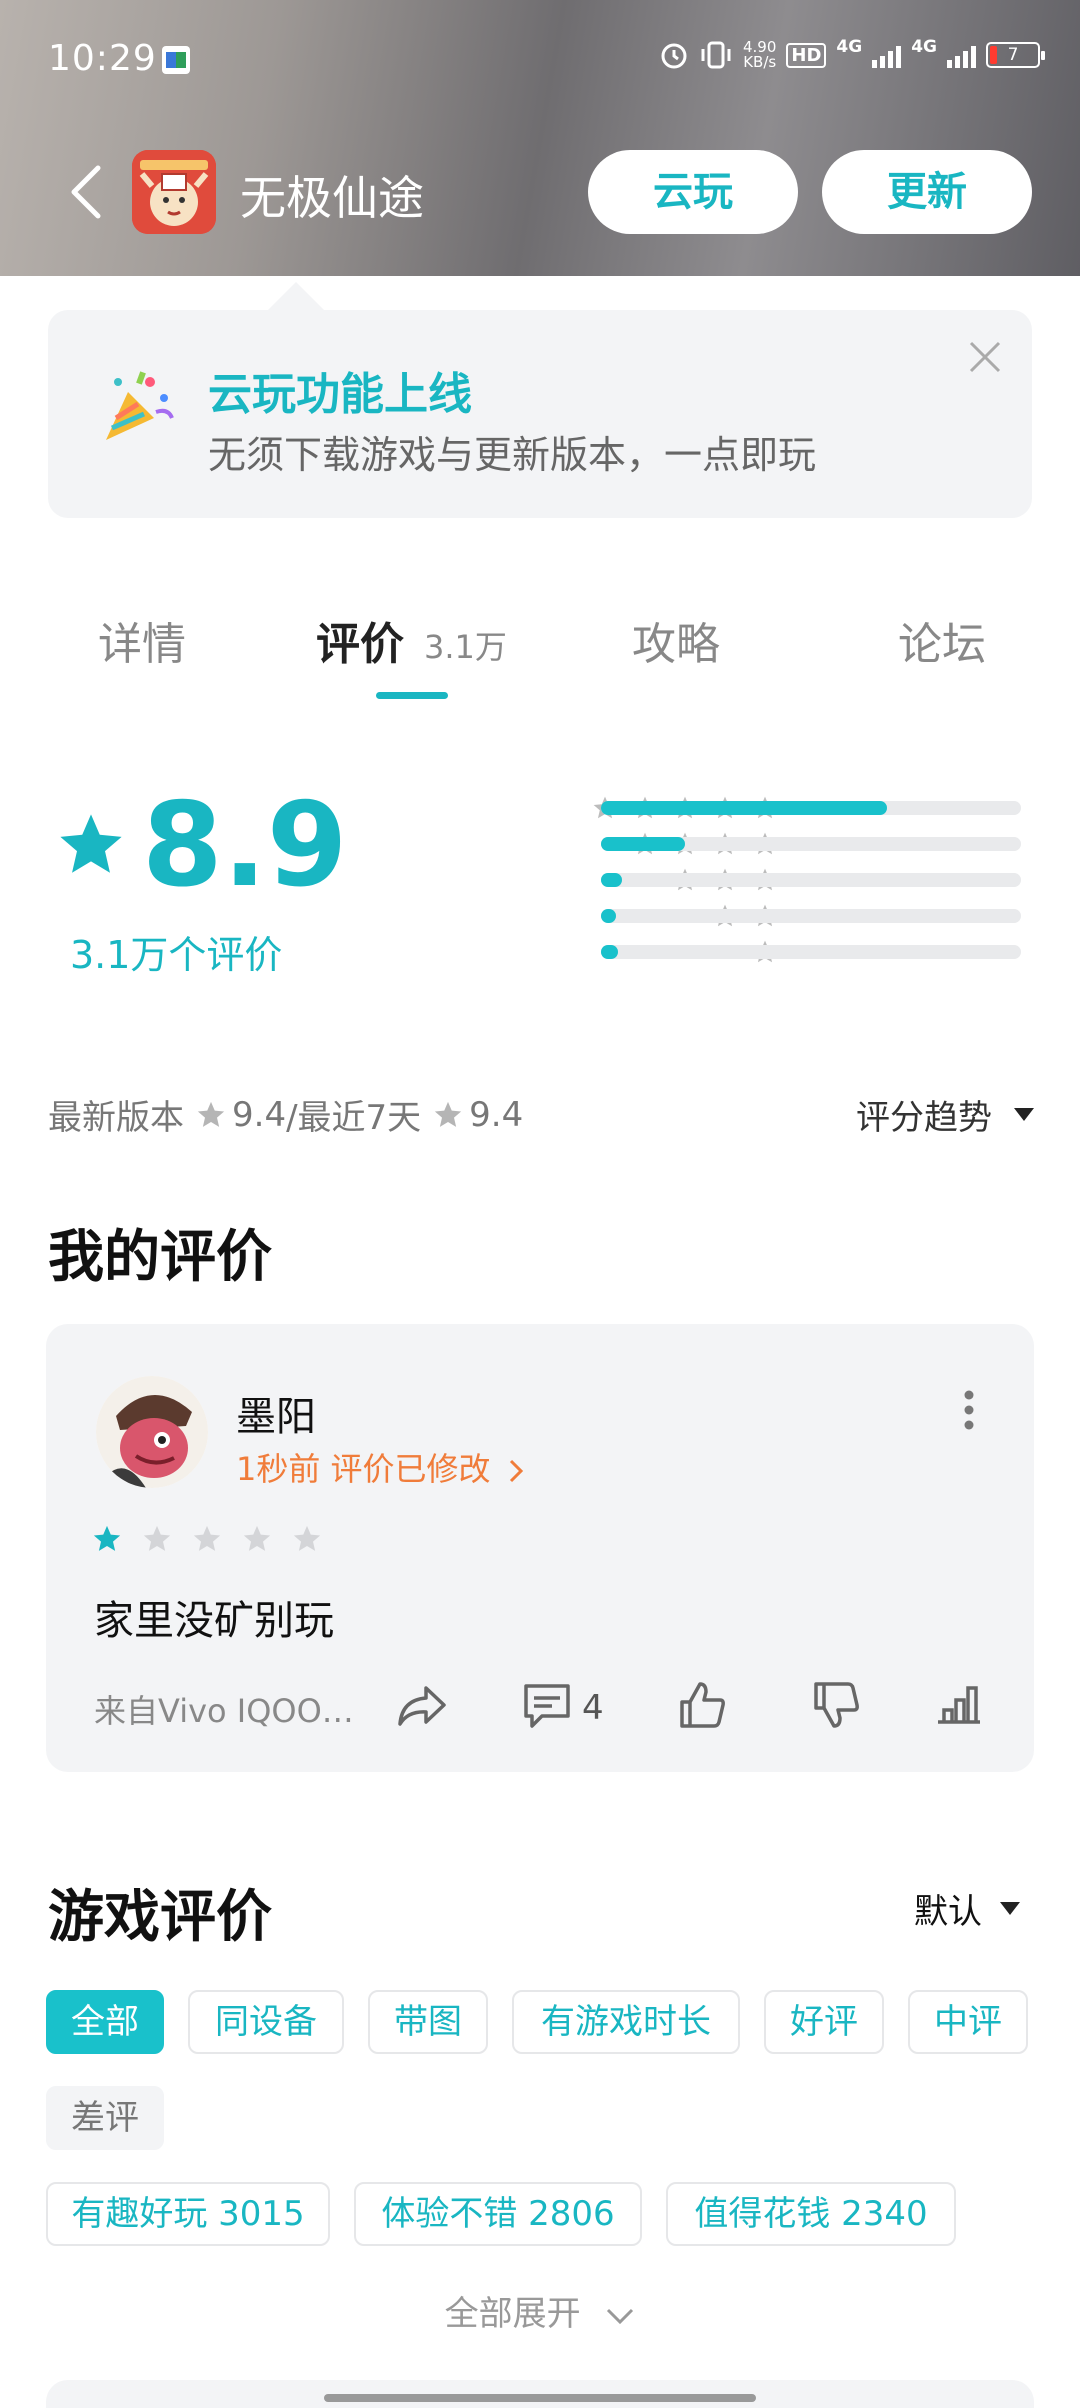  I want to click on username: 墨阳, so click(276, 1417).